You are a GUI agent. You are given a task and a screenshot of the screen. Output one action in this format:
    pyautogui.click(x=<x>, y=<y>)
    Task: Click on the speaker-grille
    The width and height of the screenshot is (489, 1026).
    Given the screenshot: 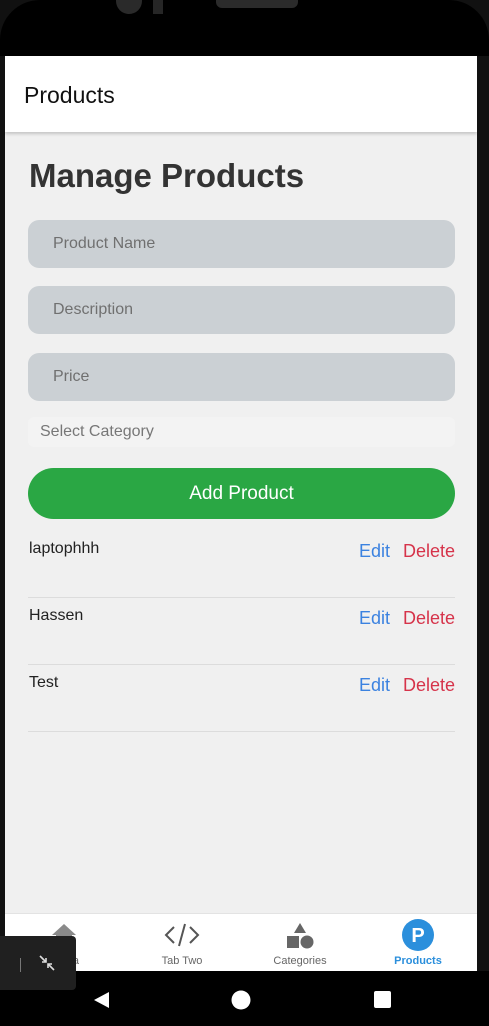 What is the action you would take?
    pyautogui.click(x=257, y=4)
    